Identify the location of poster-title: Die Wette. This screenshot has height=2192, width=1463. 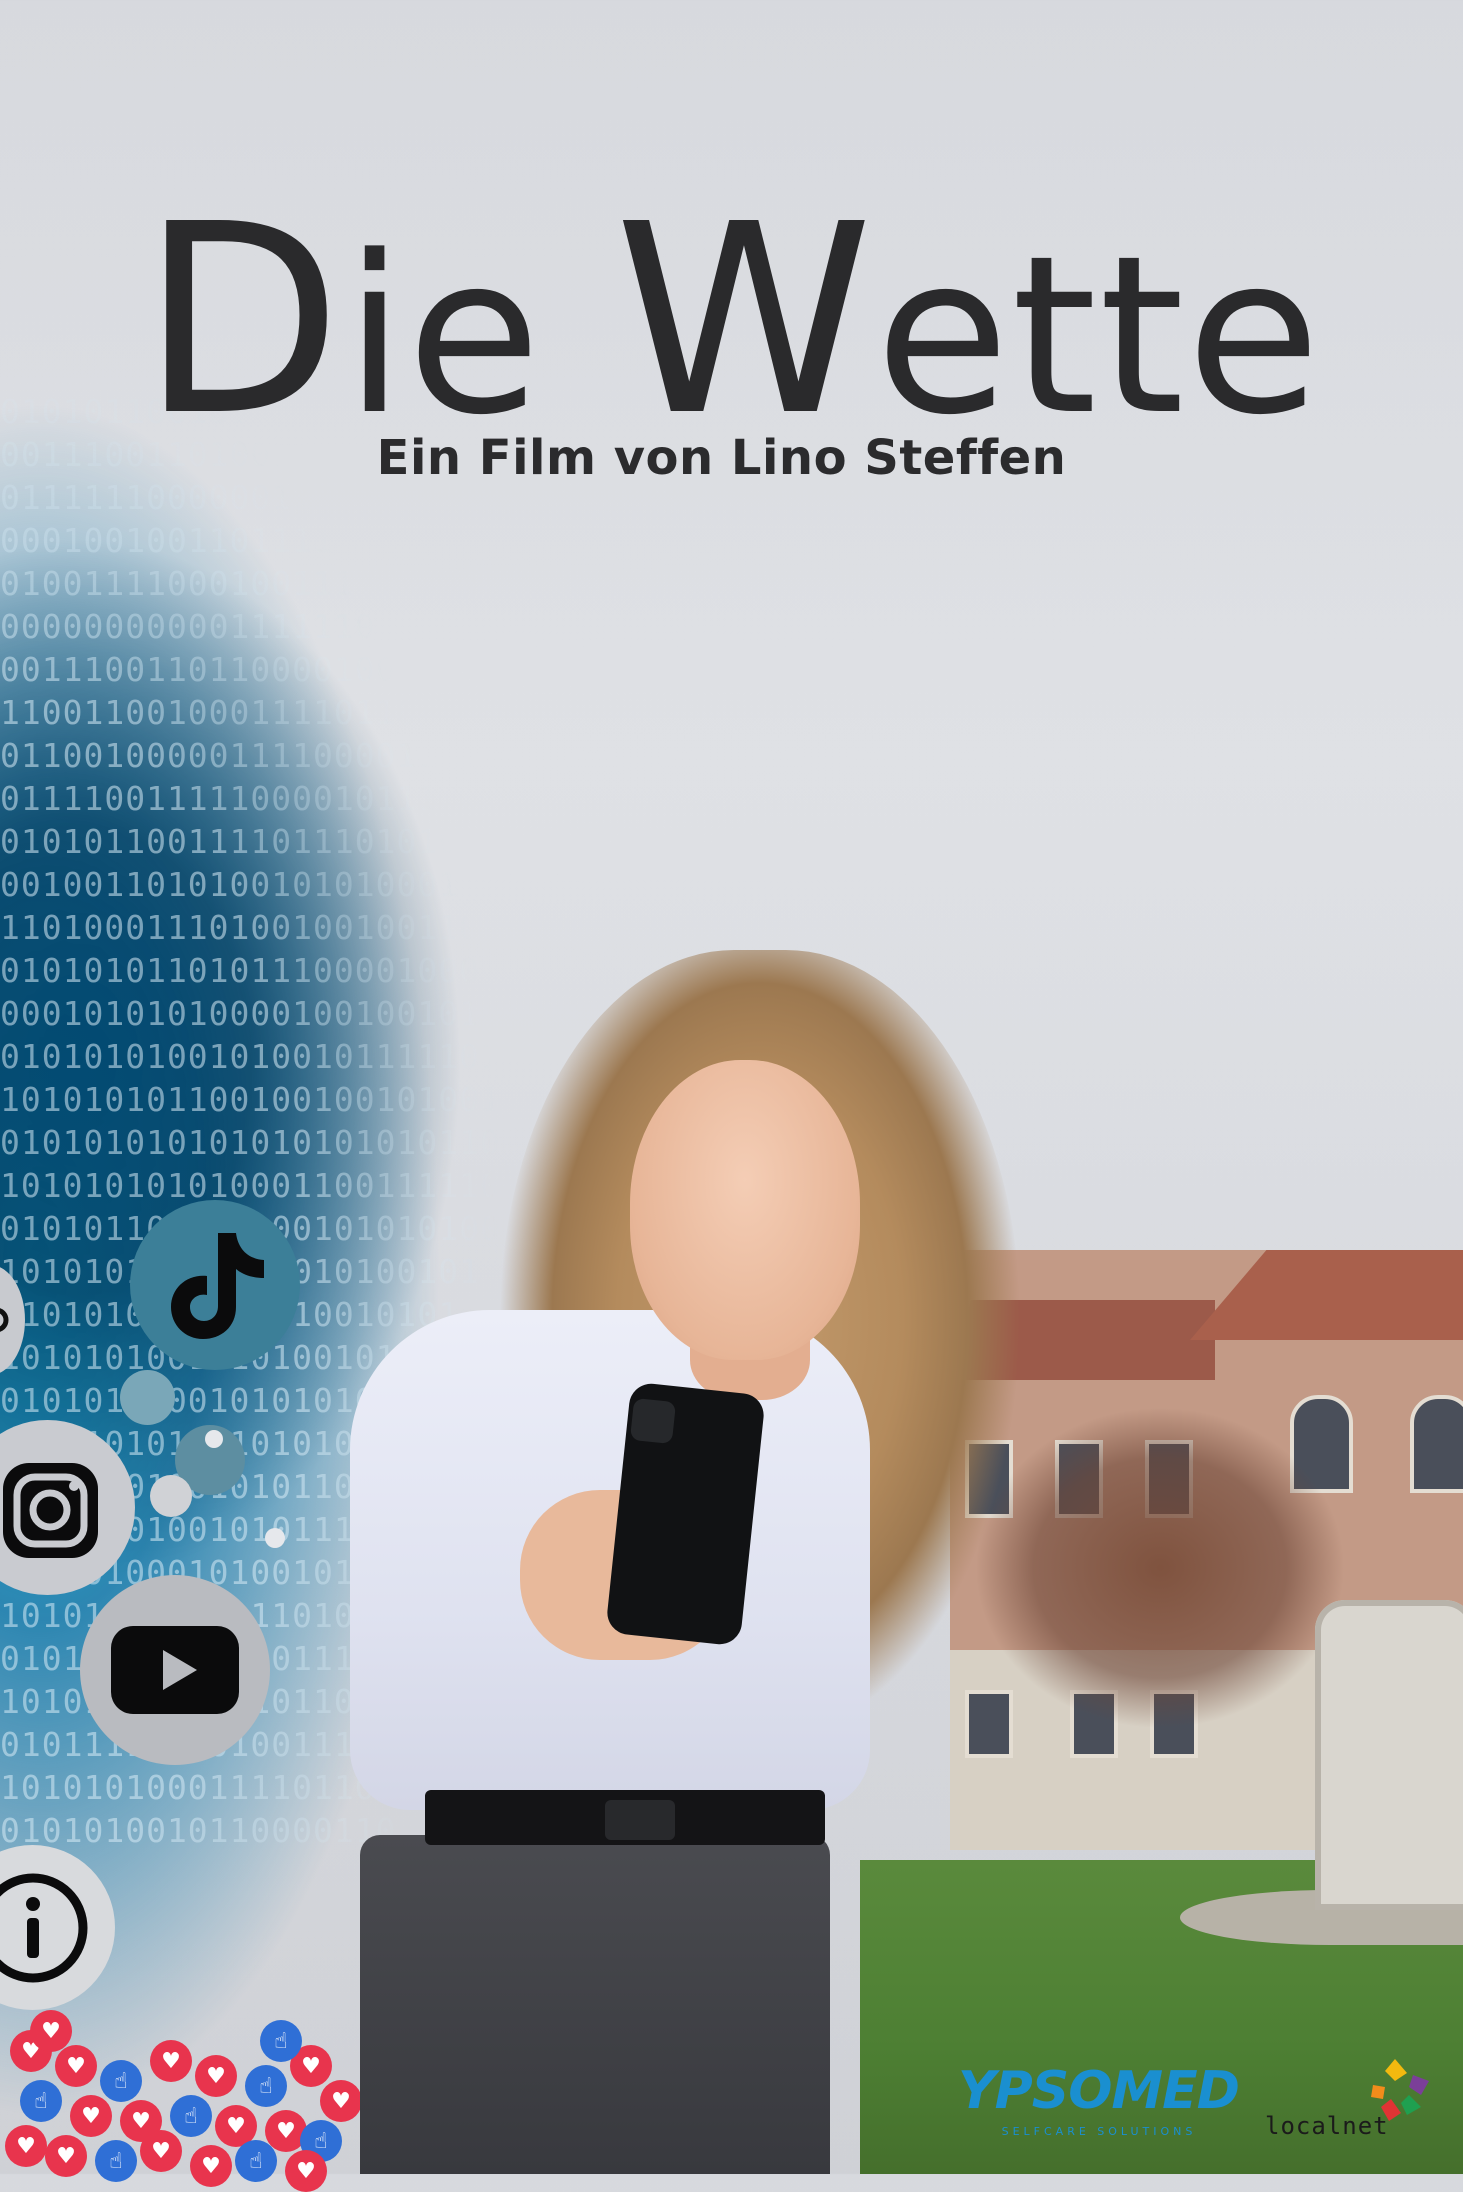
(731, 321).